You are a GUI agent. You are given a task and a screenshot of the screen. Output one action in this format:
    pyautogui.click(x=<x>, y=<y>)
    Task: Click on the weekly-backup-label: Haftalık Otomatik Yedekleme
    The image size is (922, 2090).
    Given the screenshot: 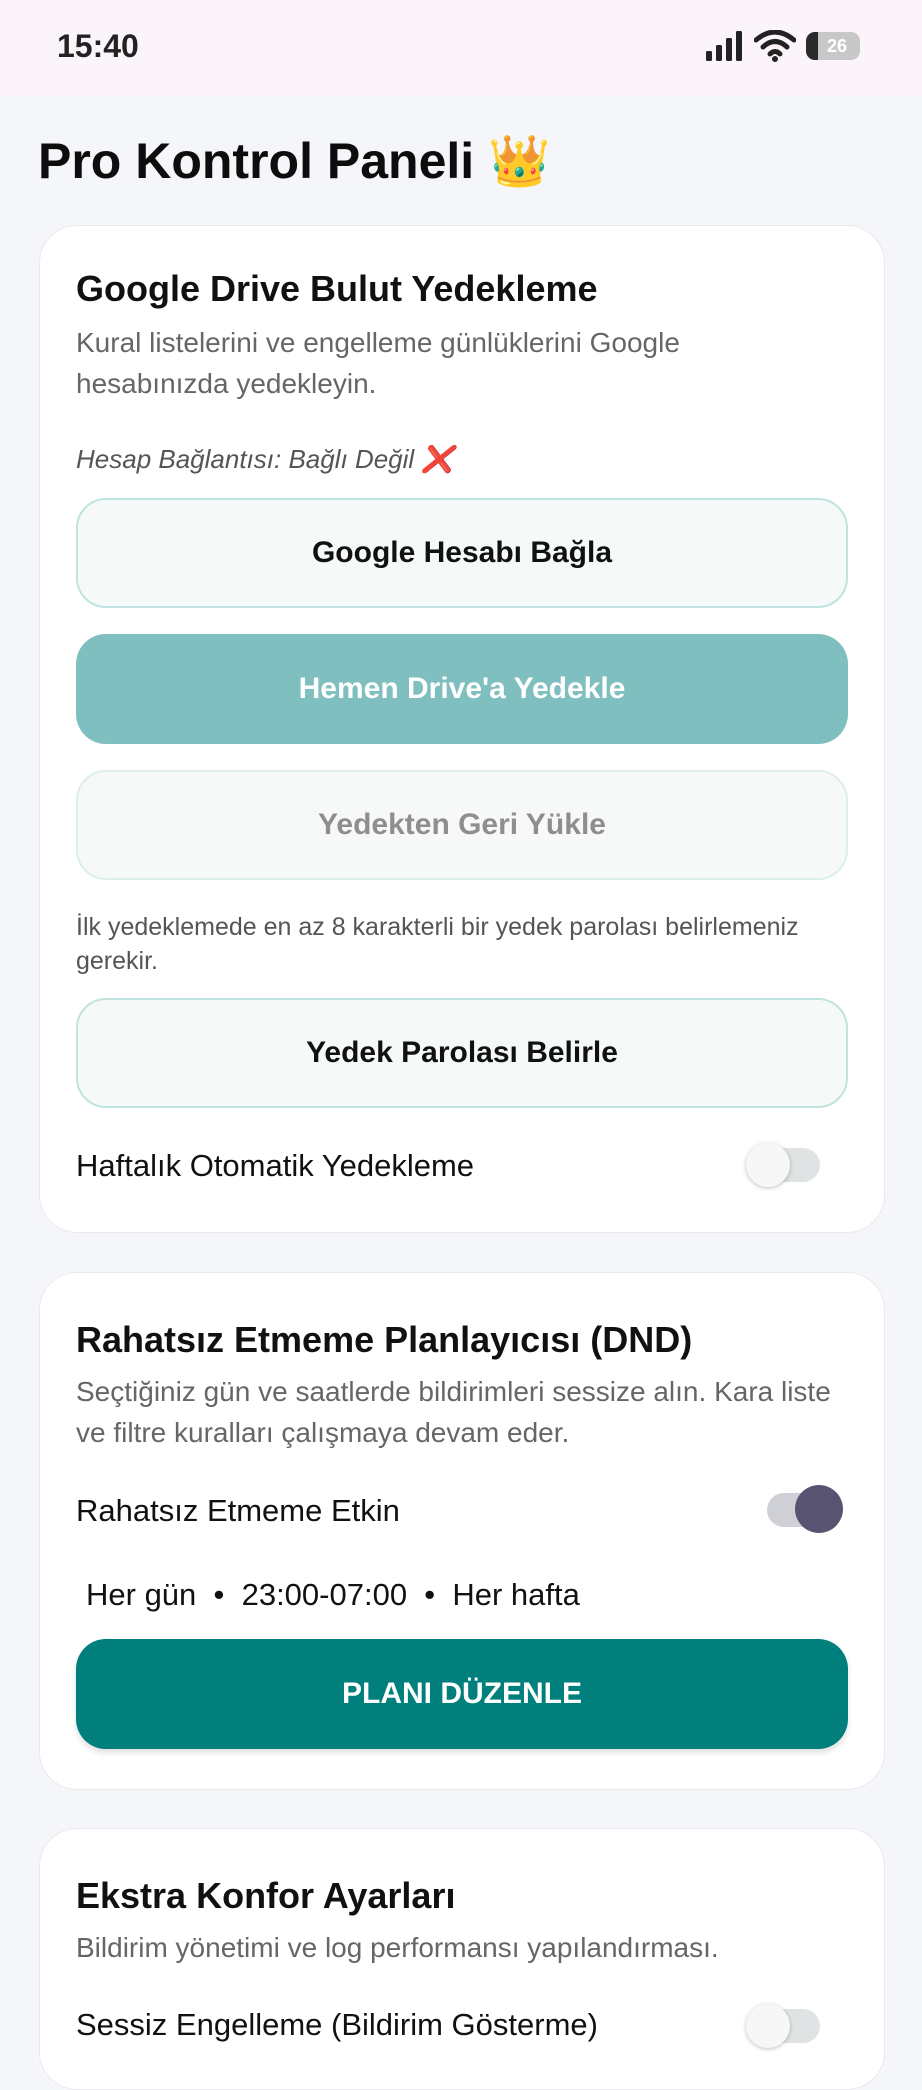 What is the action you would take?
    pyautogui.click(x=275, y=1165)
    